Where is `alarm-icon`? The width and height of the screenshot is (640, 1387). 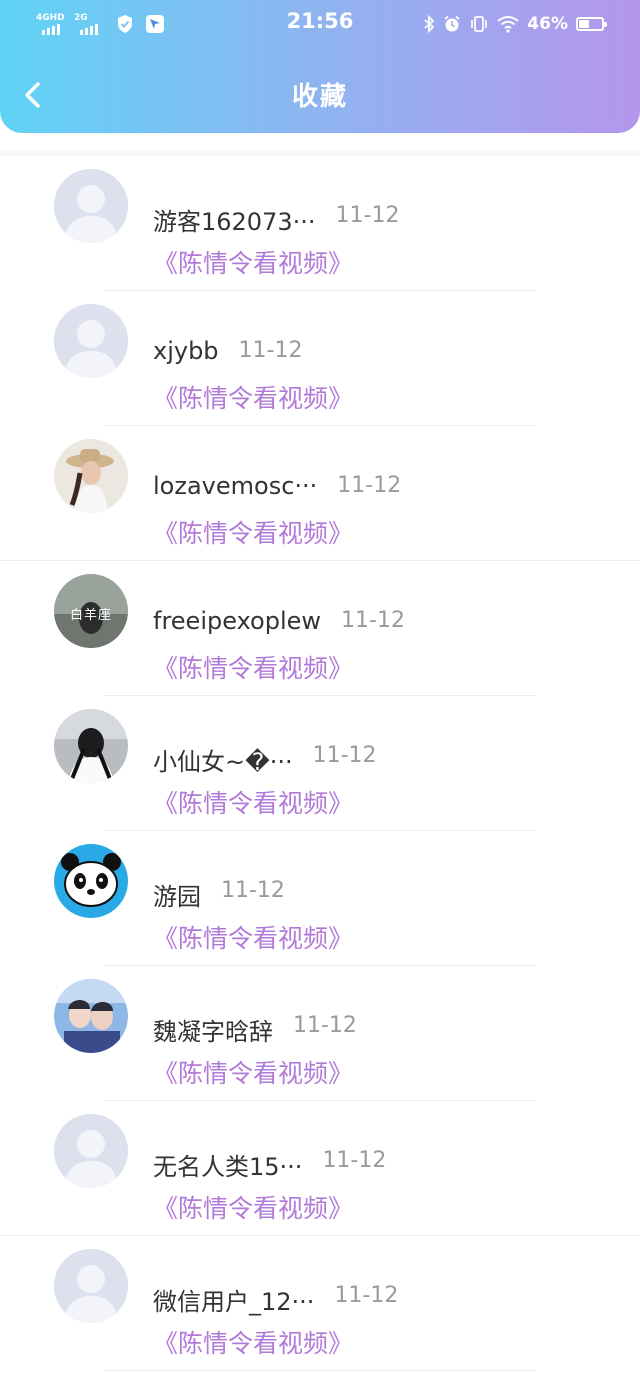 alarm-icon is located at coordinates (452, 23).